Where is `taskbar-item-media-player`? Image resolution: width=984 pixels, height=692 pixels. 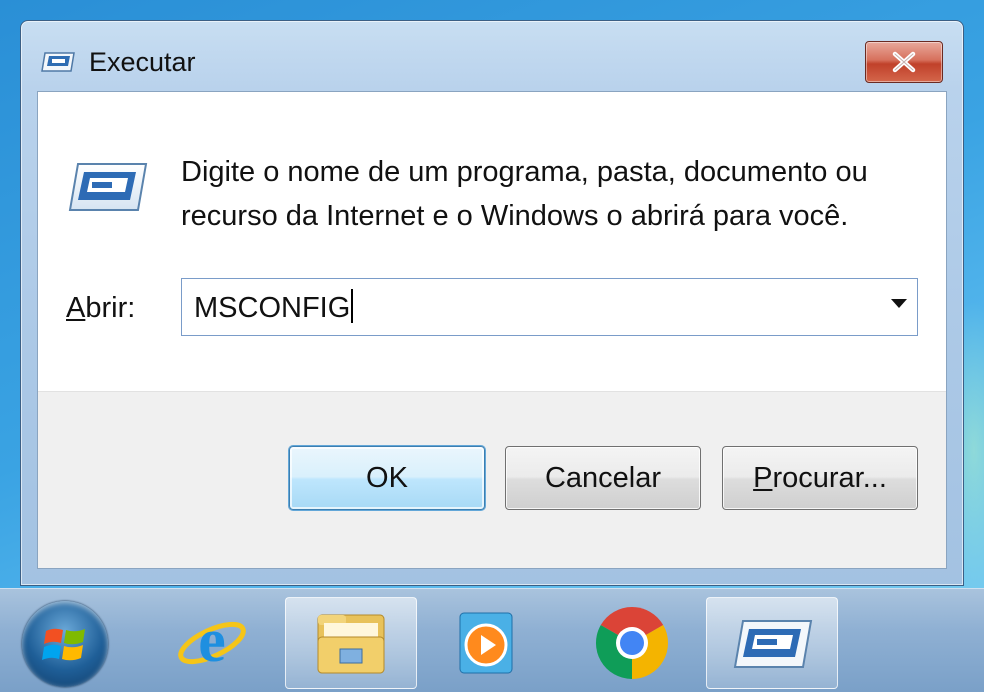 taskbar-item-media-player is located at coordinates (486, 643).